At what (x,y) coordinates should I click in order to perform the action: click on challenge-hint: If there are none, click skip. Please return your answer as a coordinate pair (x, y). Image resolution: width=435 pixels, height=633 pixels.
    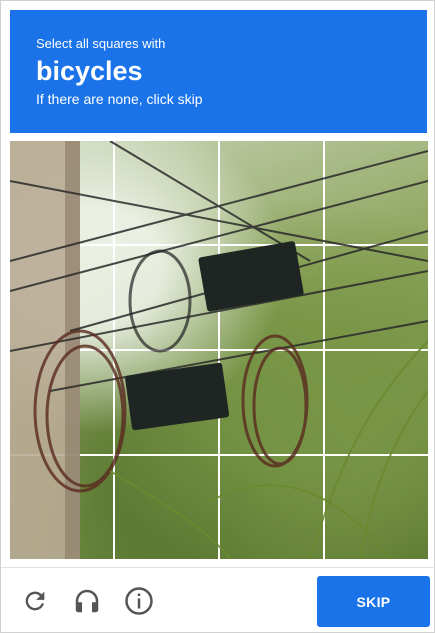
    Looking at the image, I should click on (119, 99).